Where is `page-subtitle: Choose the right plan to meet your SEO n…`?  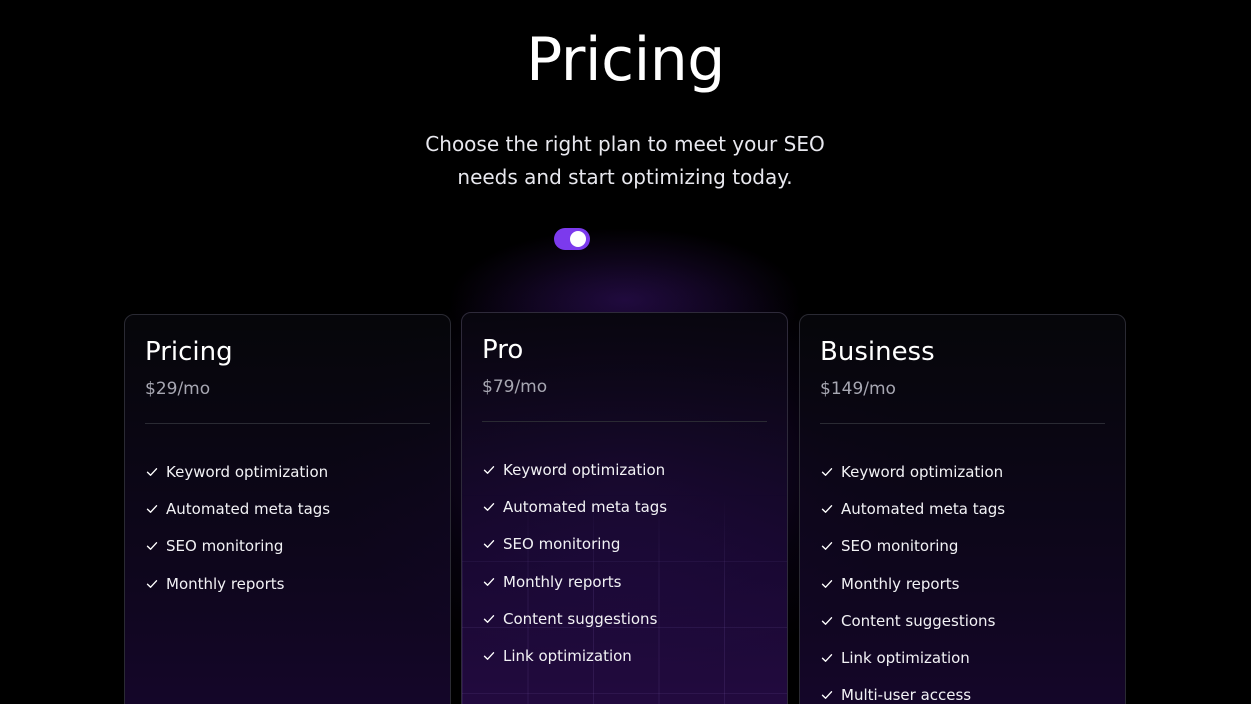
page-subtitle: Choose the right plan to meet your SEO n… is located at coordinates (625, 160).